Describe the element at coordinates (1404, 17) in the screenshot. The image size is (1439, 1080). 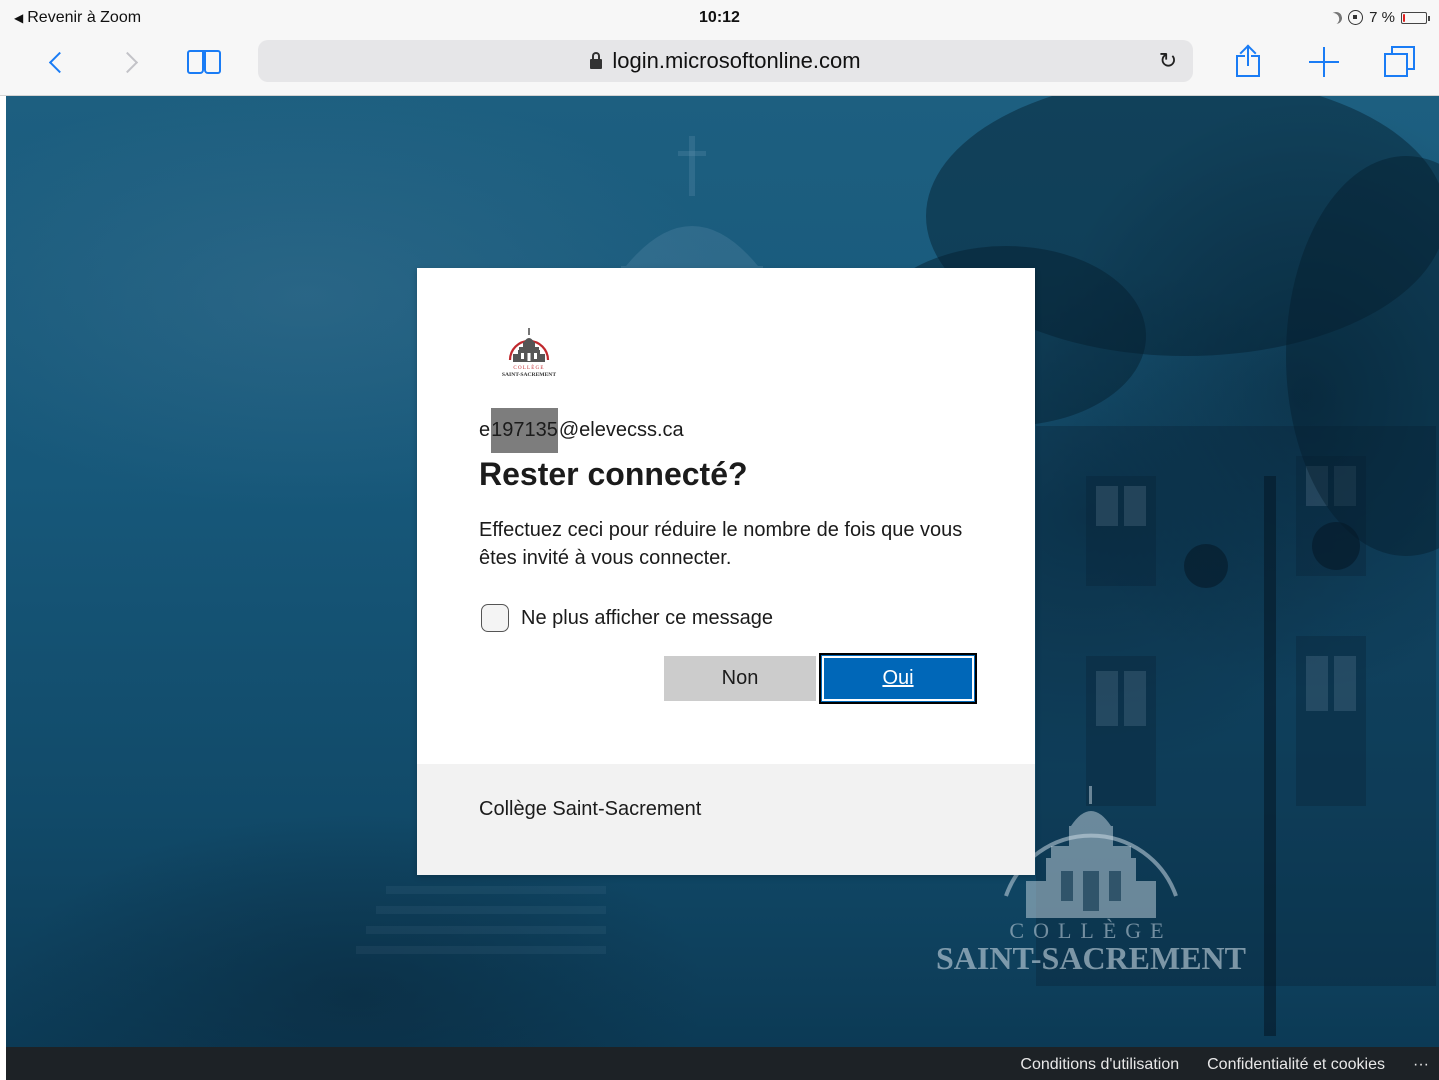
I see `battery-fill` at that location.